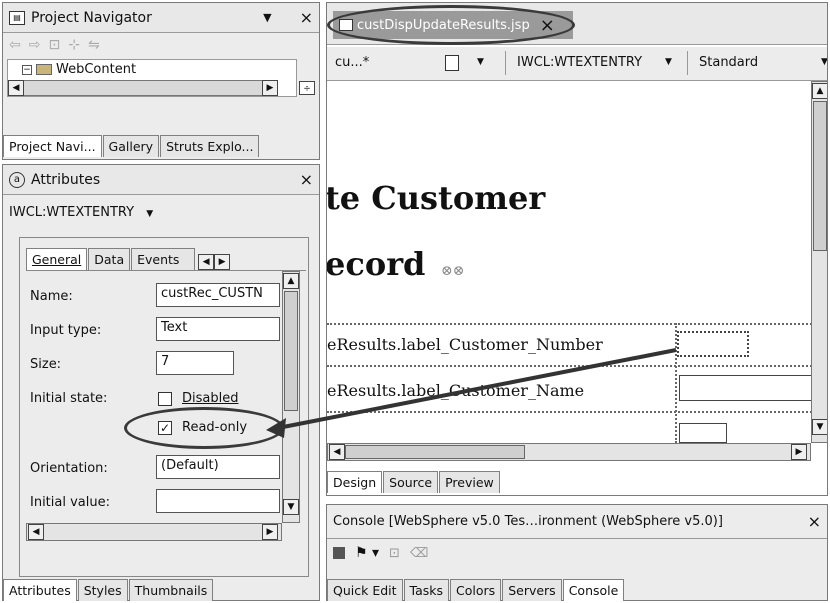 The width and height of the screenshot is (830, 603). What do you see at coordinates (419, 553) in the screenshot?
I see `clear-icon: ⌫` at bounding box center [419, 553].